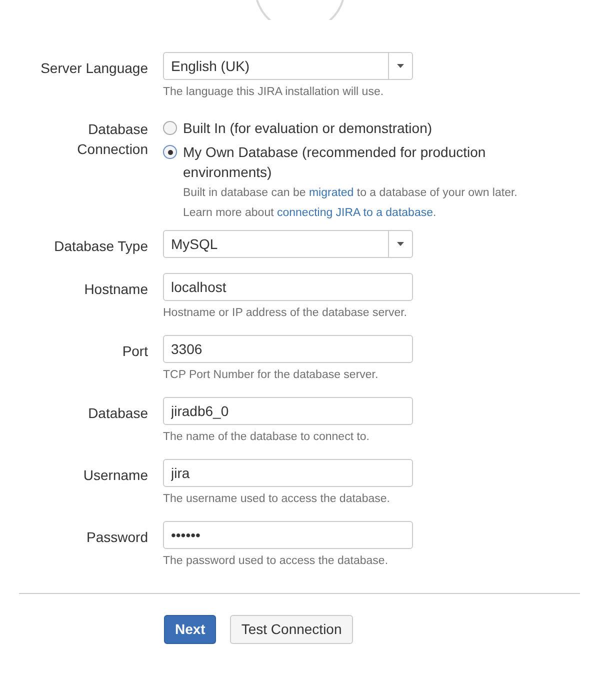 The width and height of the screenshot is (599, 680). What do you see at coordinates (274, 92) in the screenshot?
I see `help-text: The language this JIRA installation will use.` at bounding box center [274, 92].